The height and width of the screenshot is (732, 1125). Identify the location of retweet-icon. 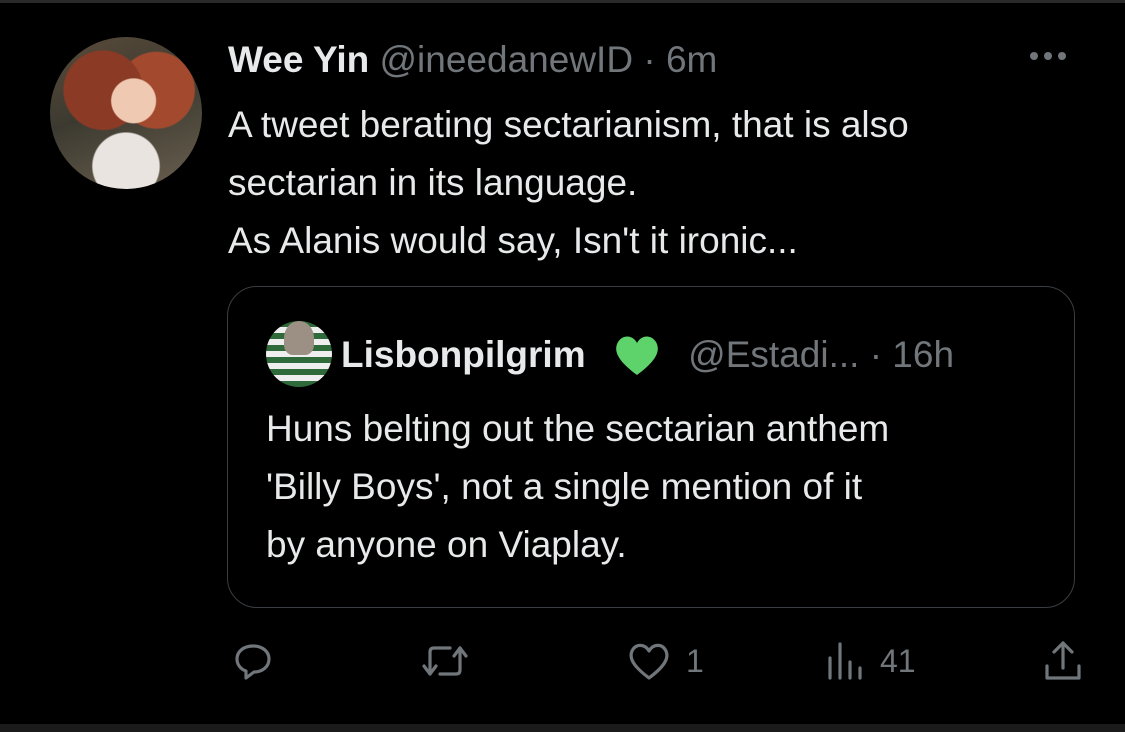
(445, 661).